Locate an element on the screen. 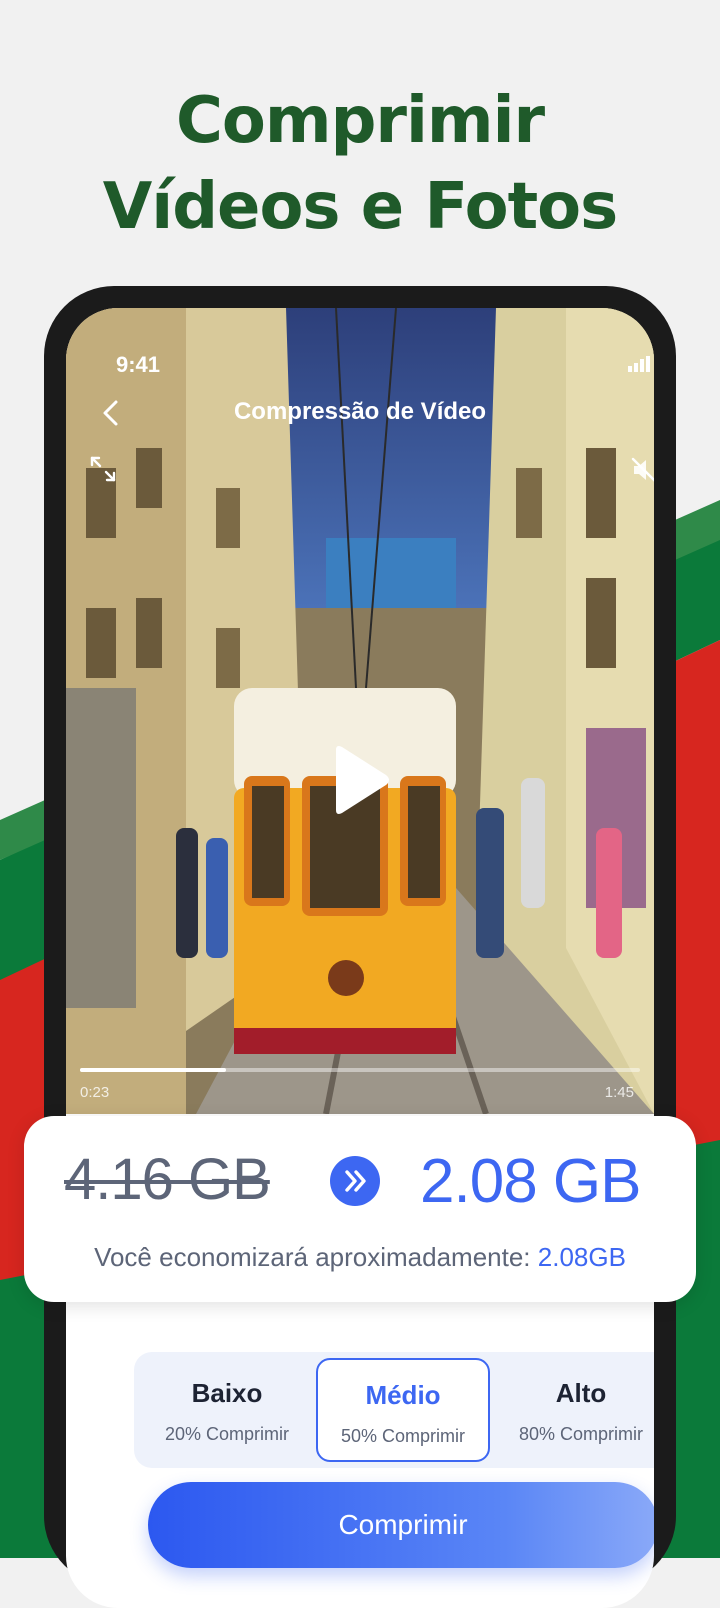 The height and width of the screenshot is (1608, 720). current-time: 0:23 is located at coordinates (95, 1092).